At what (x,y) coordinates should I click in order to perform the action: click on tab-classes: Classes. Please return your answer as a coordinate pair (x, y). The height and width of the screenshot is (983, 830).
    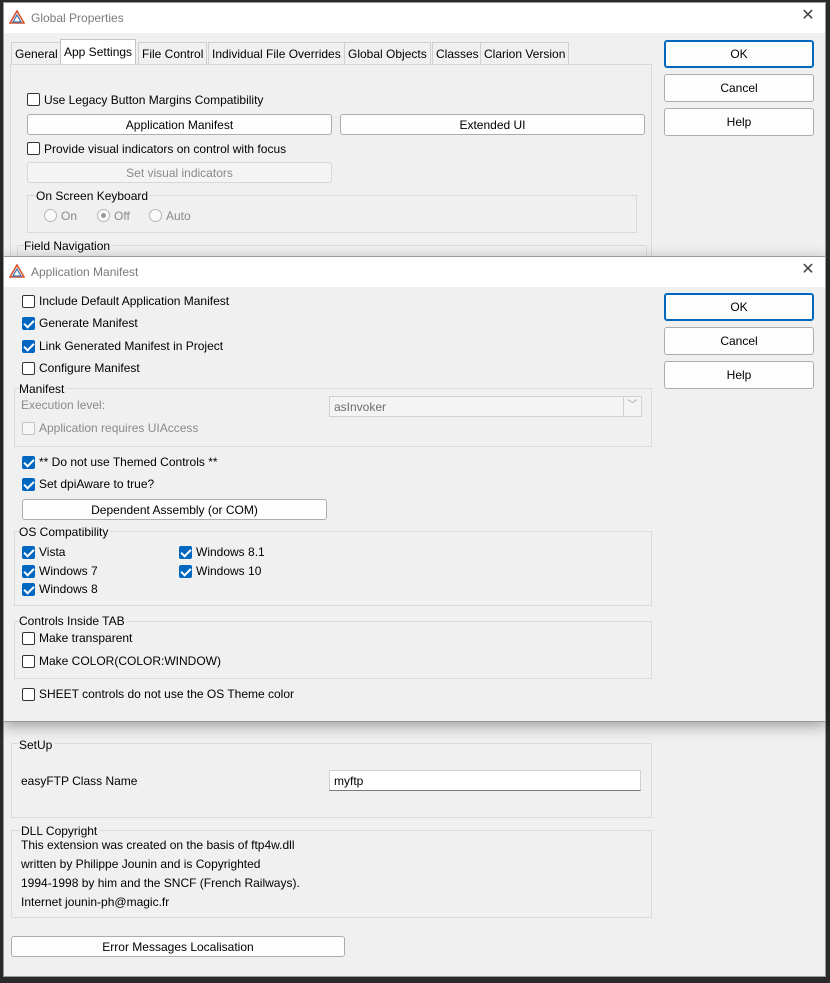
    Looking at the image, I should click on (457, 53).